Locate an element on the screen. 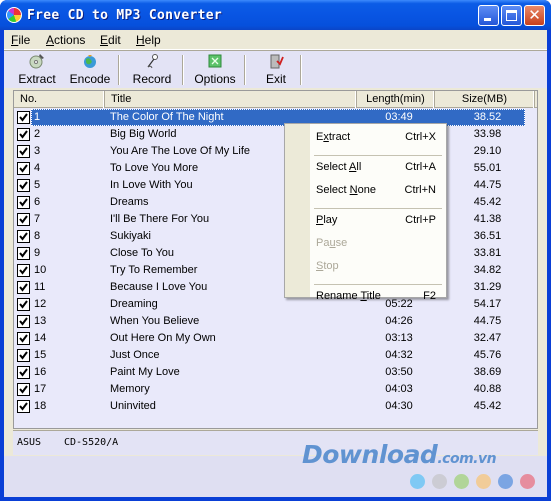 Image resolution: width=551 pixels, height=501 pixels. menu-edit: Edit is located at coordinates (110, 40).